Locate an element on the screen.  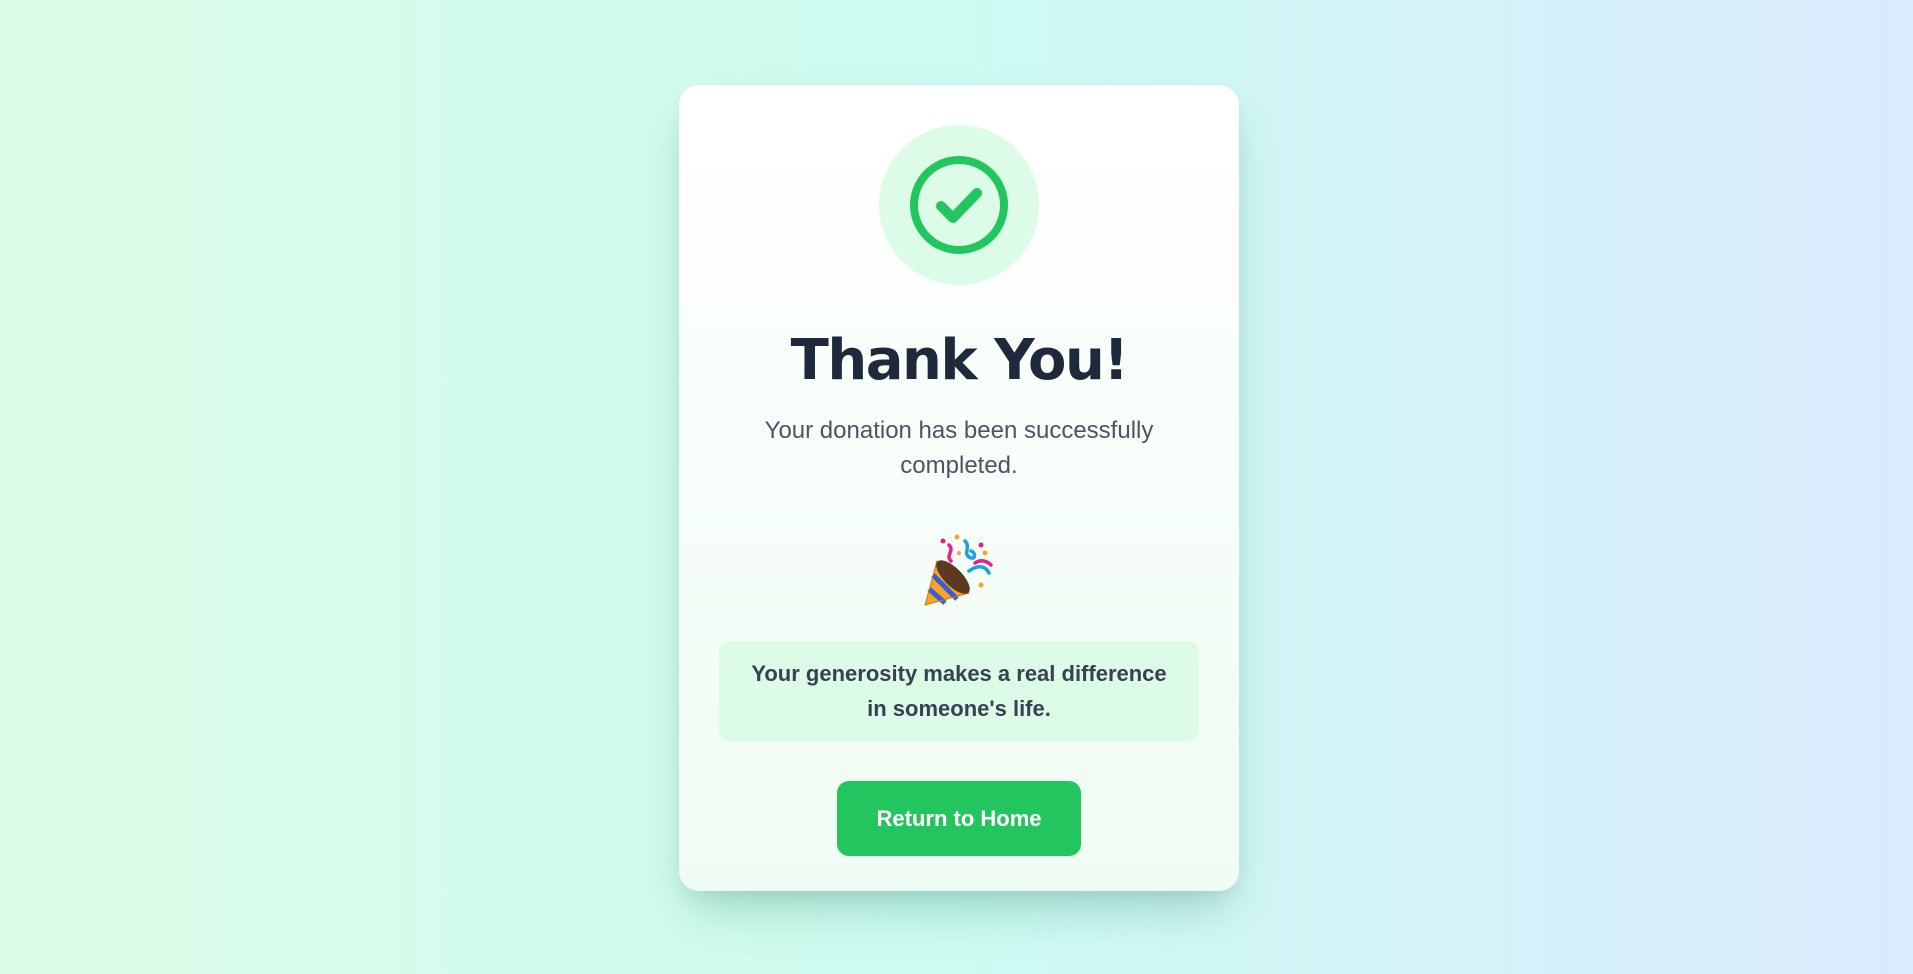
check-circle-icon is located at coordinates (959, 205).